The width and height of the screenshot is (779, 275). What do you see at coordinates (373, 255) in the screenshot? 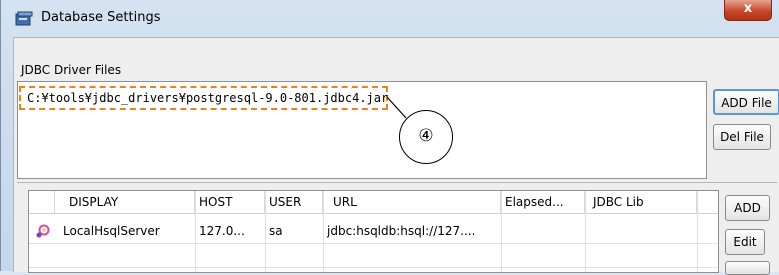
I see `table-row-empty` at bounding box center [373, 255].